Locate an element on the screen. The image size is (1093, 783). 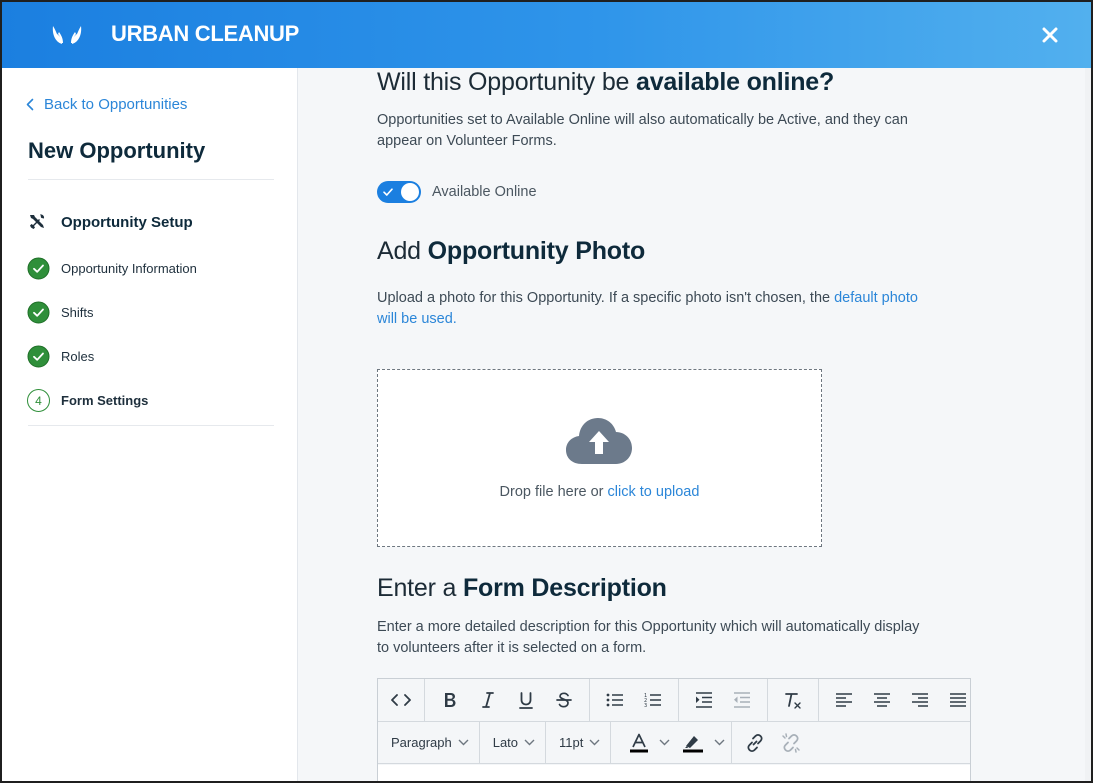
indent-button is located at coordinates (704, 700).